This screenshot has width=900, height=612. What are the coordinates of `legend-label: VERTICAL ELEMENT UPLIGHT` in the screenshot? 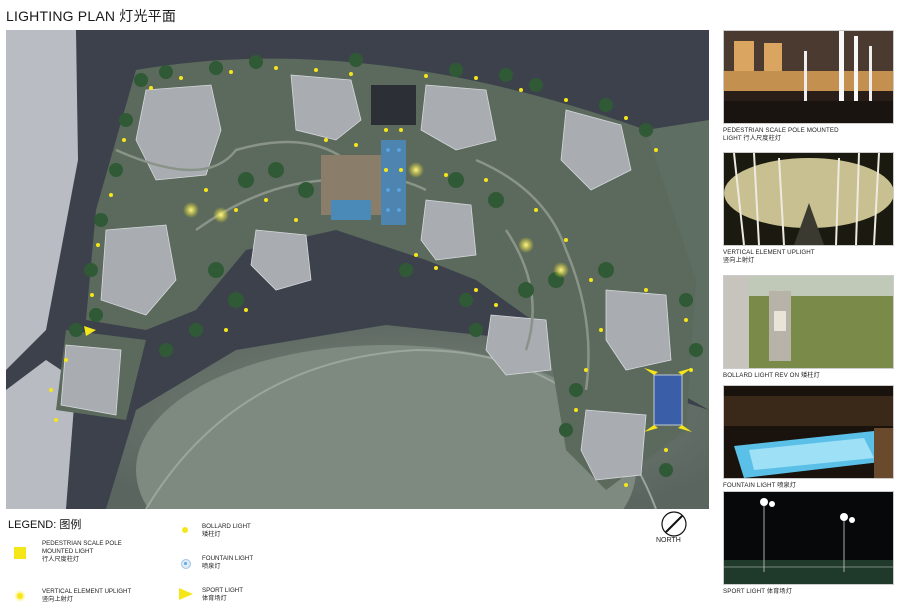 It's located at (87, 591).